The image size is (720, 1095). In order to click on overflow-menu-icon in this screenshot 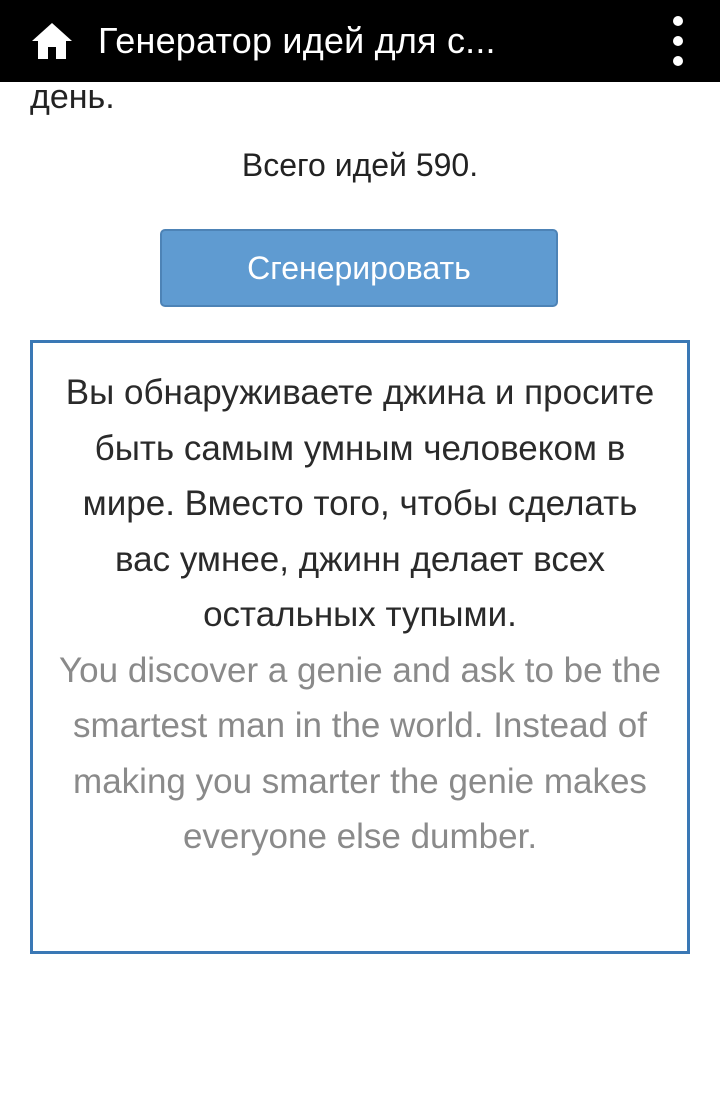, I will do `click(678, 41)`.